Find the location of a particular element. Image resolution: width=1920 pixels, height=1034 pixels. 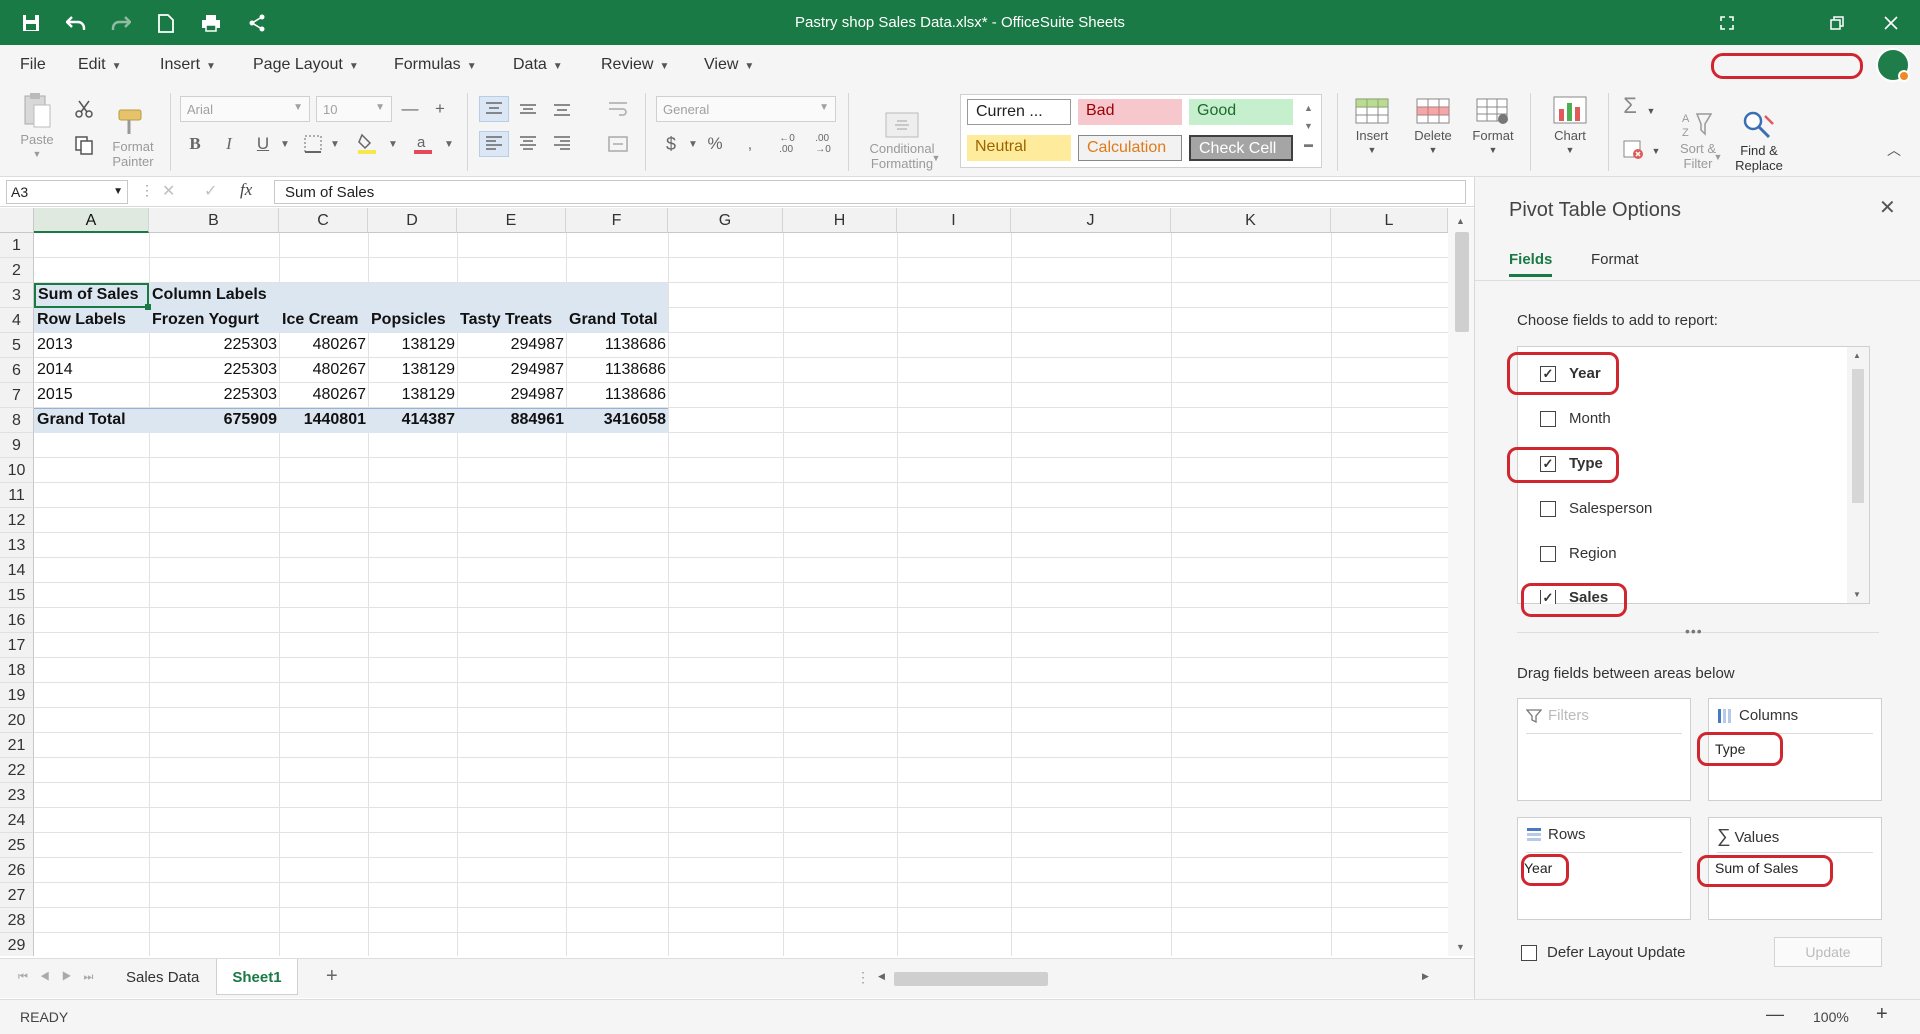

pivot-row-label: 2015 is located at coordinates (92, 395).